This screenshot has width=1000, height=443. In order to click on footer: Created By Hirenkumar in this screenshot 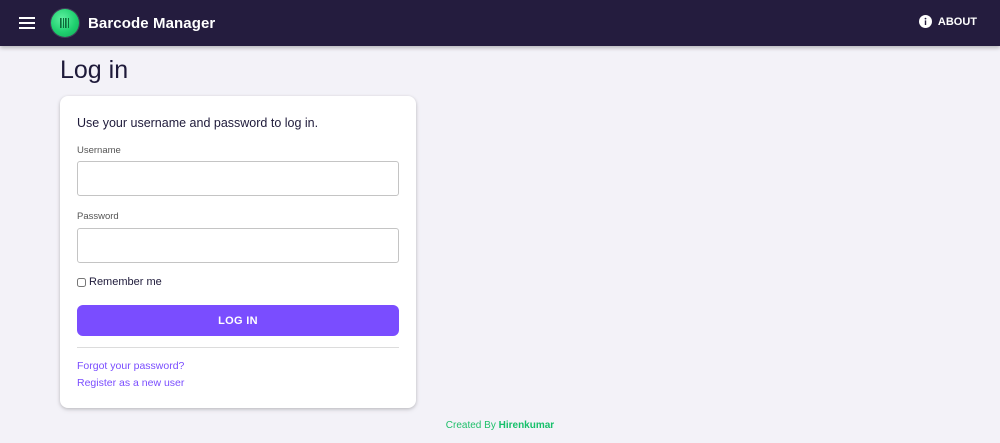, I will do `click(500, 425)`.